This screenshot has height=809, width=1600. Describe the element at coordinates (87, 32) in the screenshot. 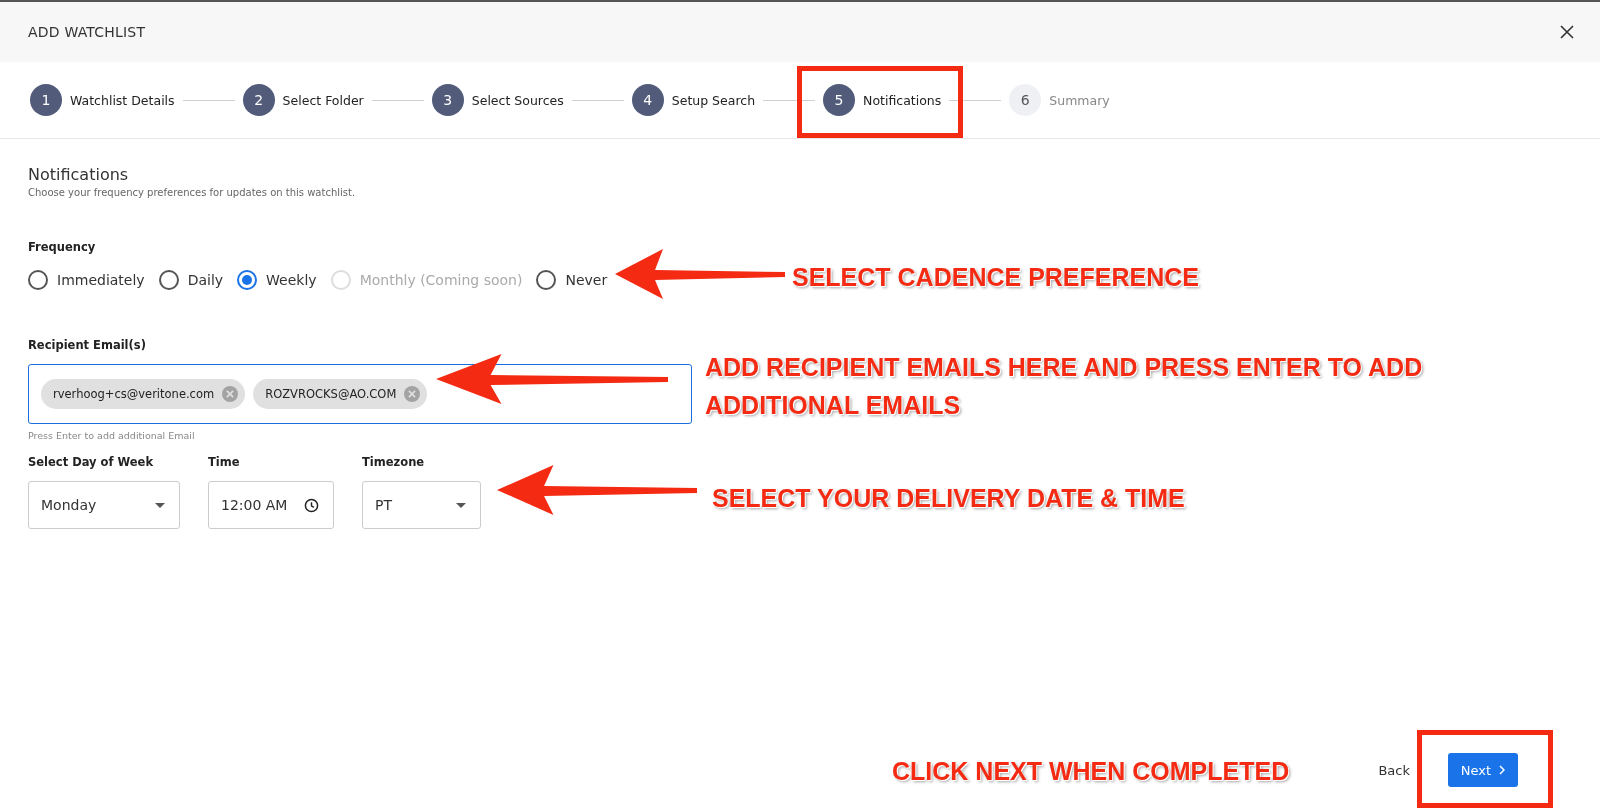

I see `dialog-title: ADD WATCHLIST` at that location.